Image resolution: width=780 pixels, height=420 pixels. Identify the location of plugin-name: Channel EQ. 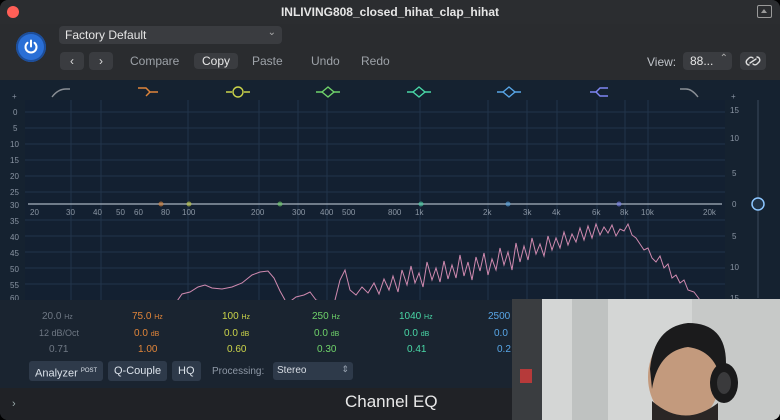
(391, 401).